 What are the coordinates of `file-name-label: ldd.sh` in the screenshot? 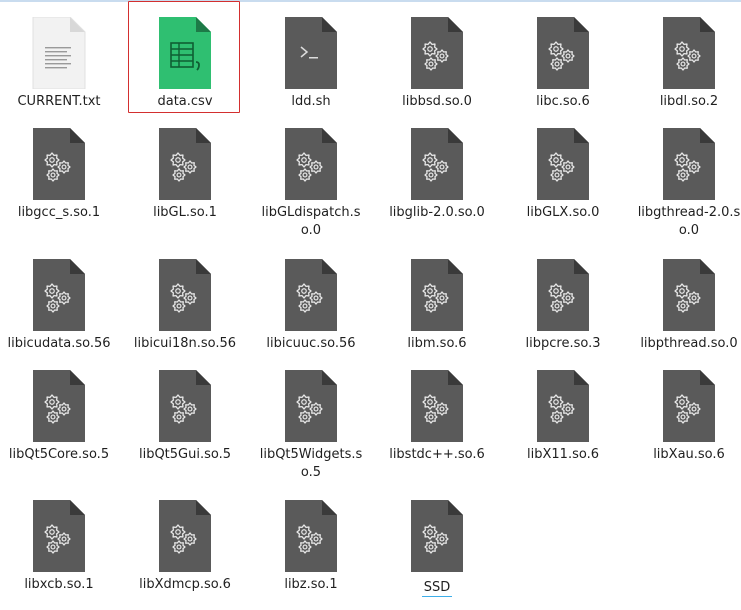 It's located at (311, 102).